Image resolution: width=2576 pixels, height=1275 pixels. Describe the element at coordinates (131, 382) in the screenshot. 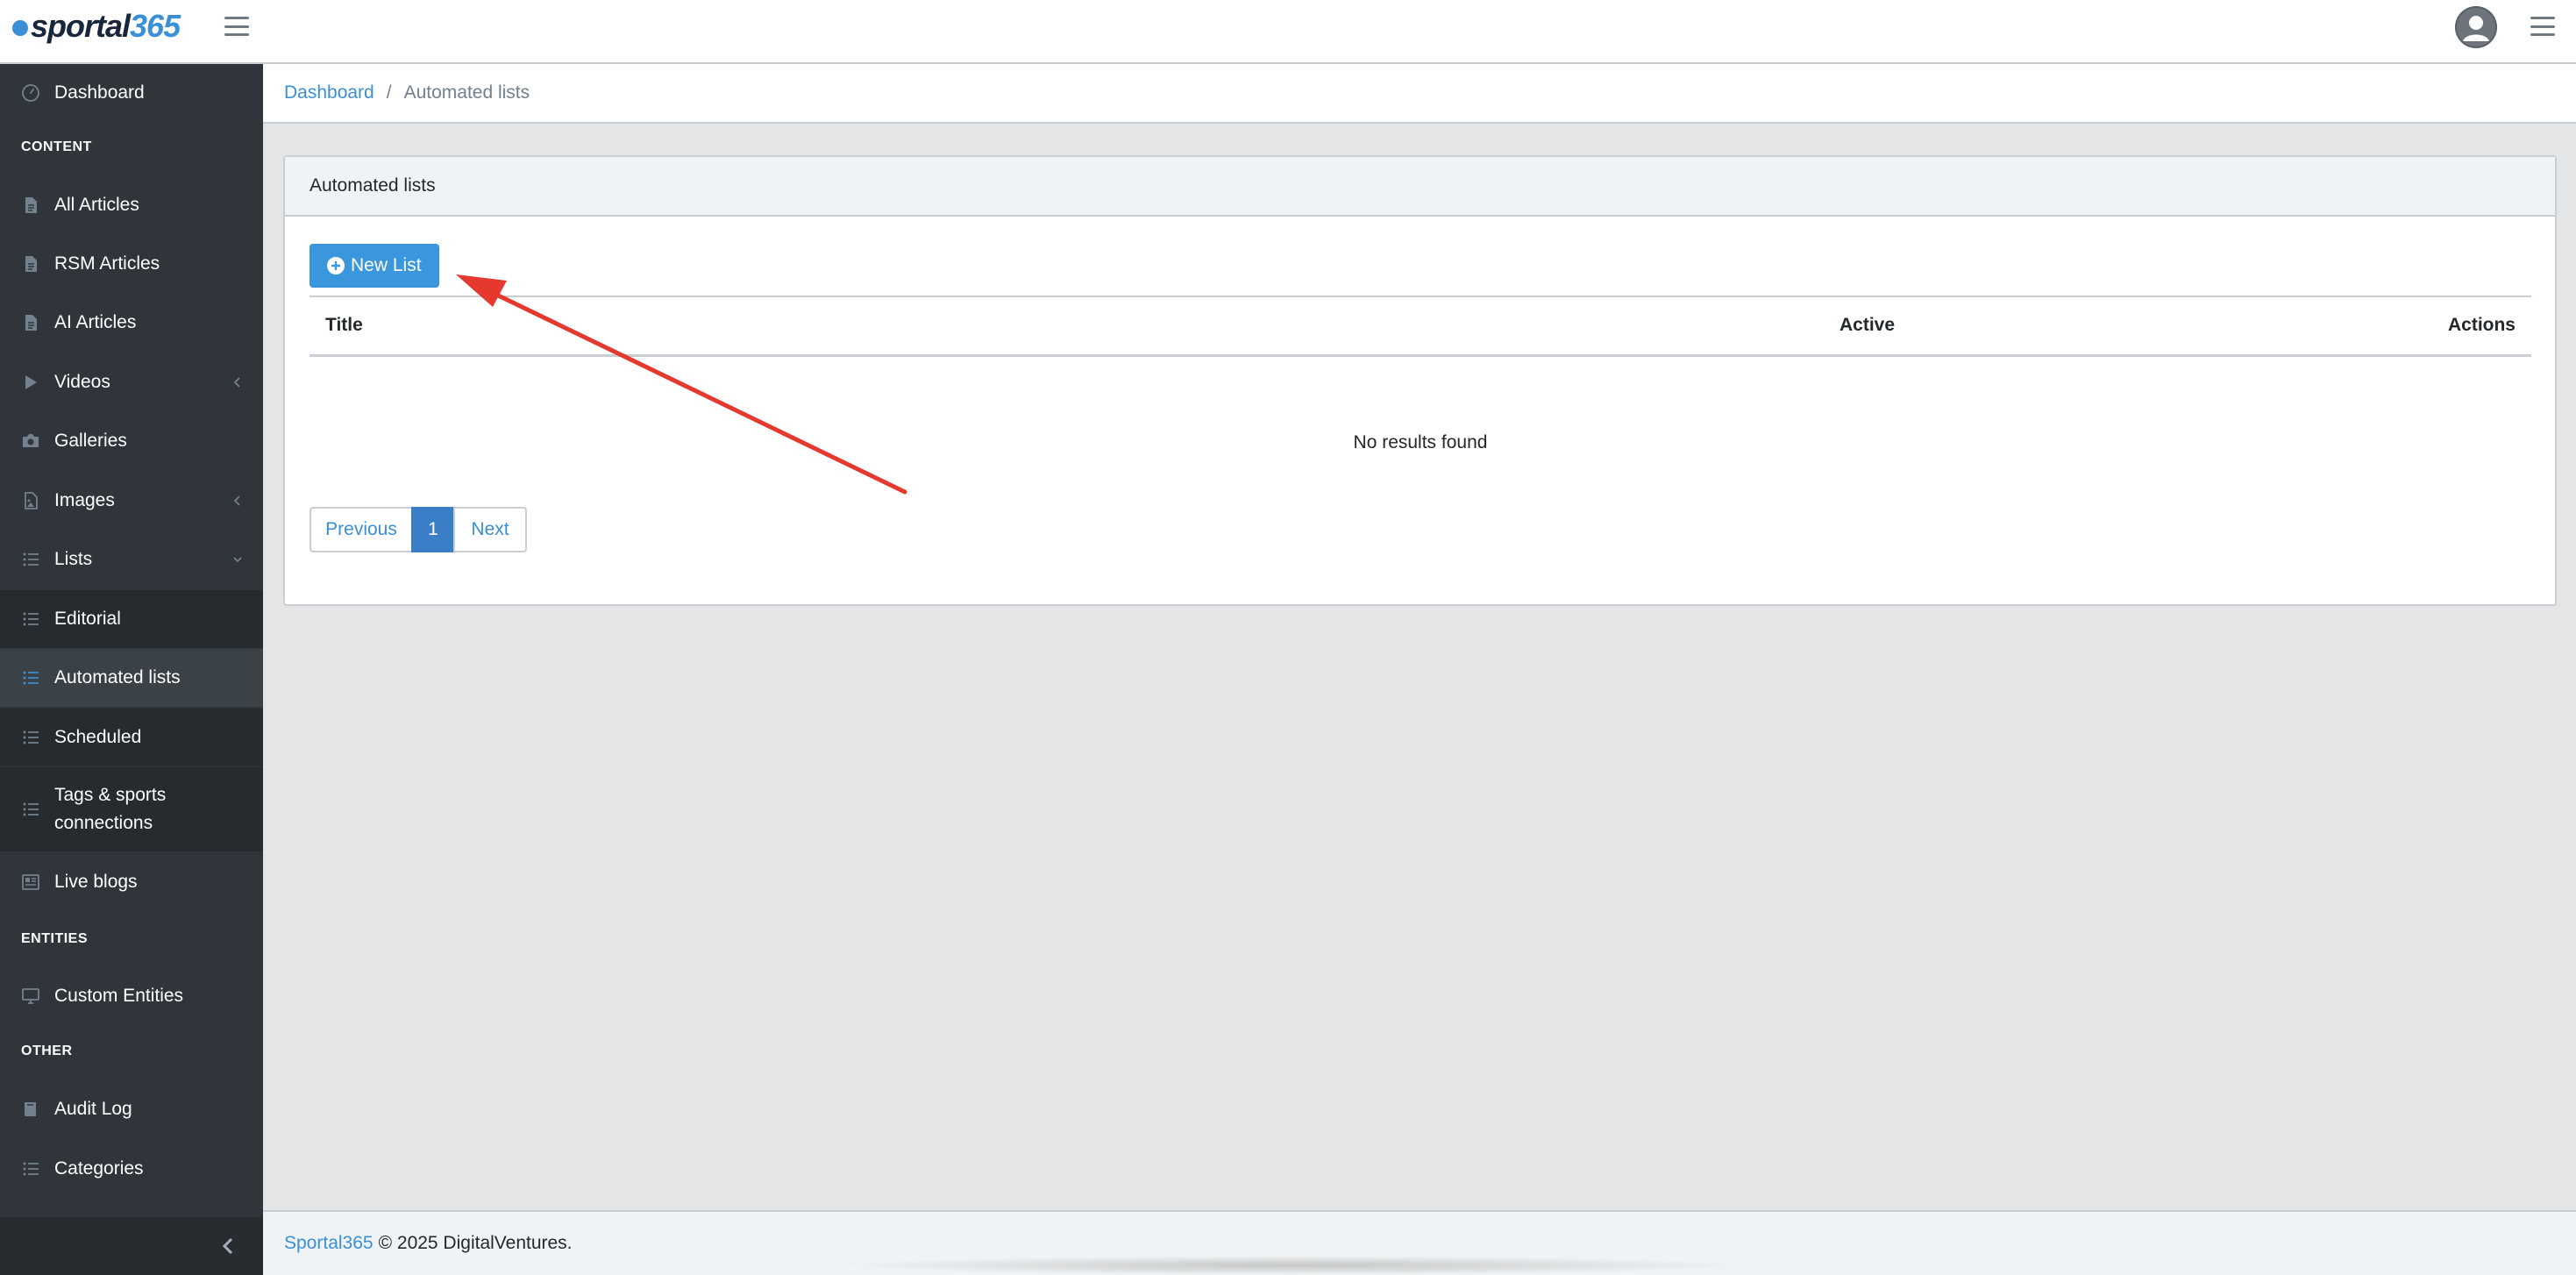

I see `sidebar-item-videos: Videos` at that location.